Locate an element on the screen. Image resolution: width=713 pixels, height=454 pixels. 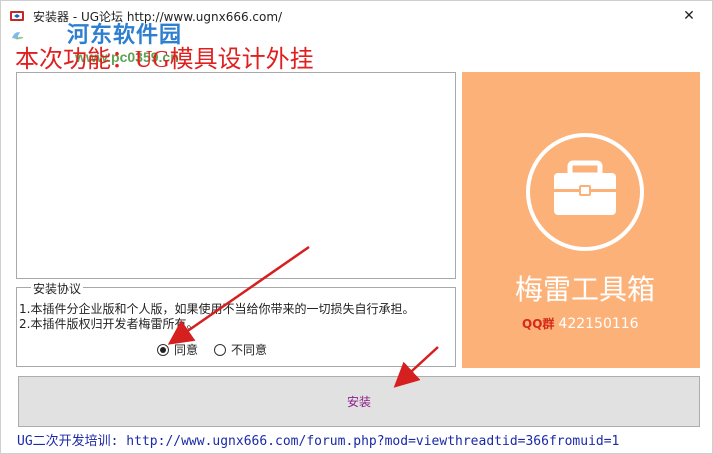
install-button: 安装 is located at coordinates (359, 401).